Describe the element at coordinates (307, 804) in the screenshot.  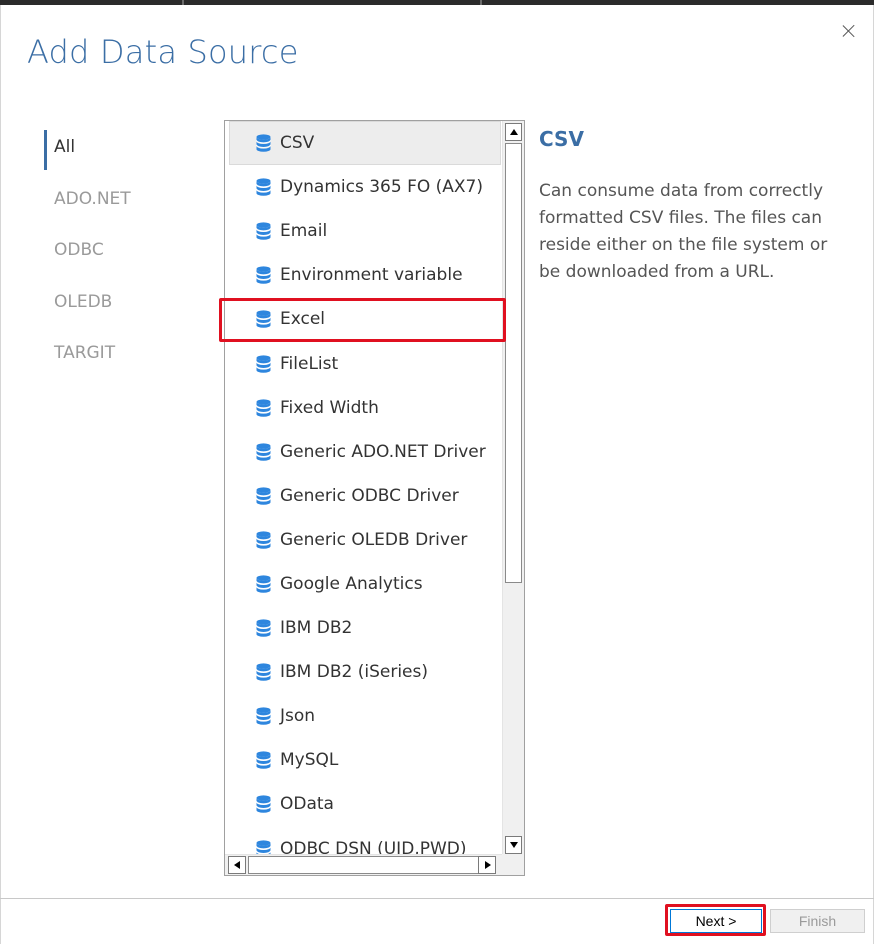
I see `data-source-label: OData` at that location.